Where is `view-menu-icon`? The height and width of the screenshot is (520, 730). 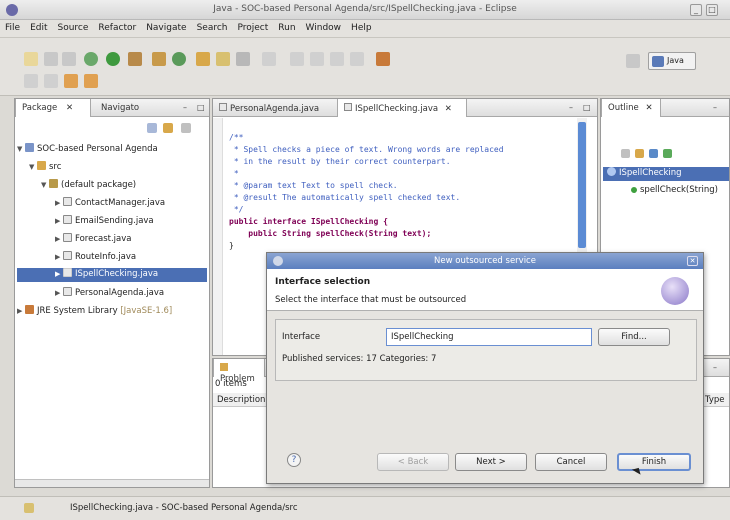 view-menu-icon is located at coordinates (186, 128).